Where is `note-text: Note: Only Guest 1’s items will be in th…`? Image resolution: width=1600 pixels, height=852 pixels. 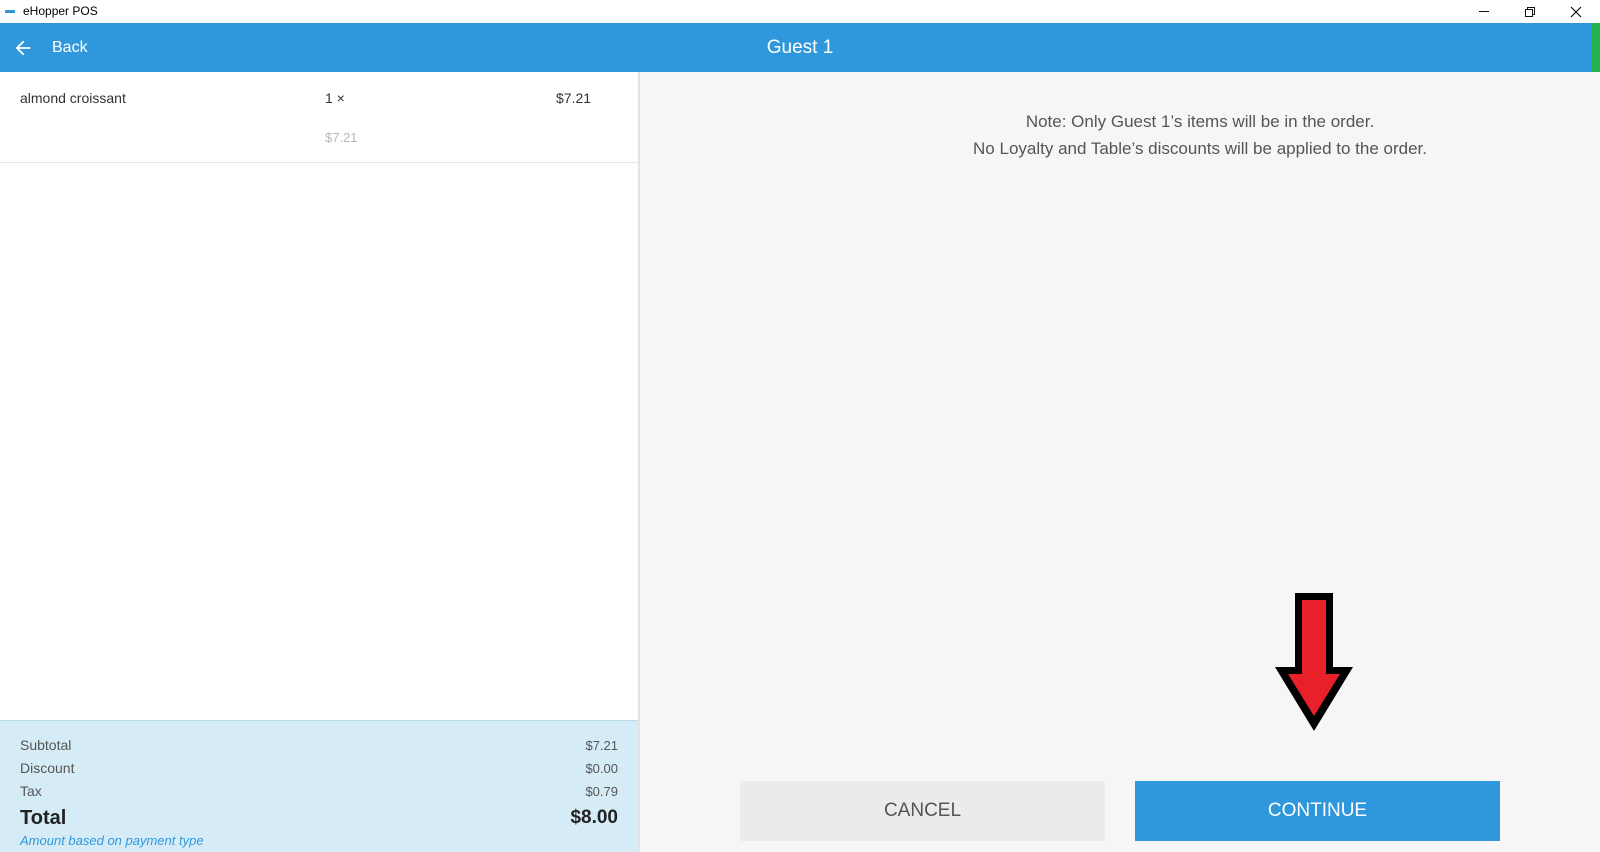
note-text: Note: Only Guest 1’s items will be in th… is located at coordinates (1120, 135).